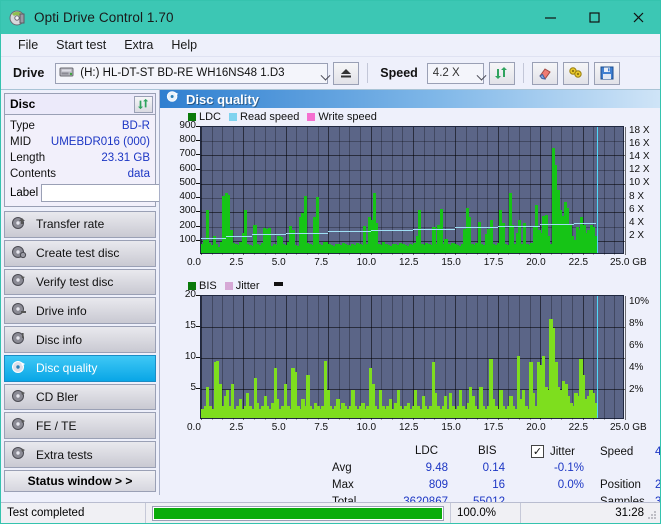 This screenshot has height=524, width=661. What do you see at coordinates (427, 451) in the screenshot?
I see `stats-header-ldc: LDC` at bounding box center [427, 451].